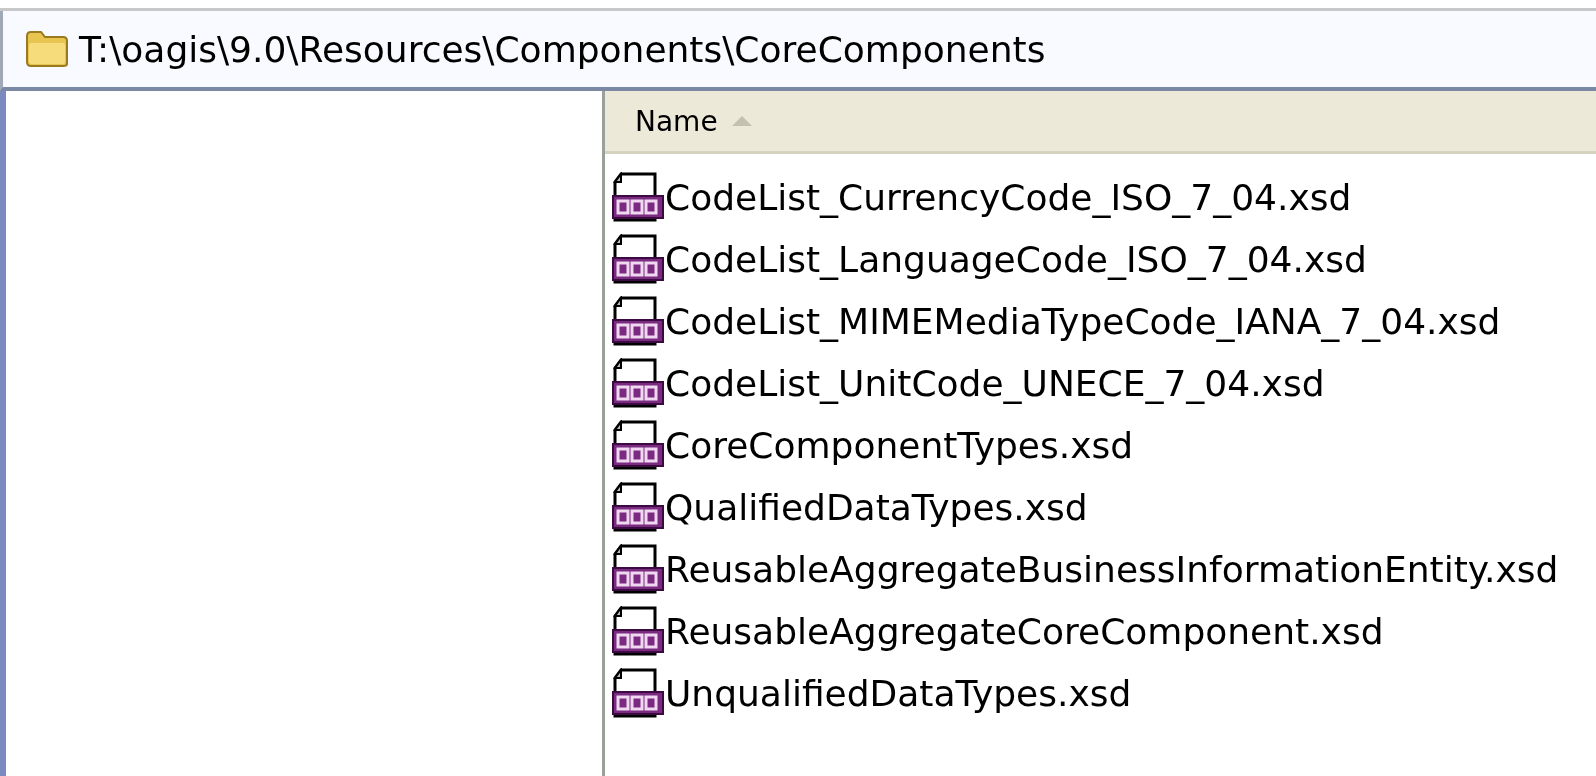  What do you see at coordinates (1016, 259) in the screenshot?
I see `file-name: CodeList_LanguageCode_ISO_7_04.xsd` at bounding box center [1016, 259].